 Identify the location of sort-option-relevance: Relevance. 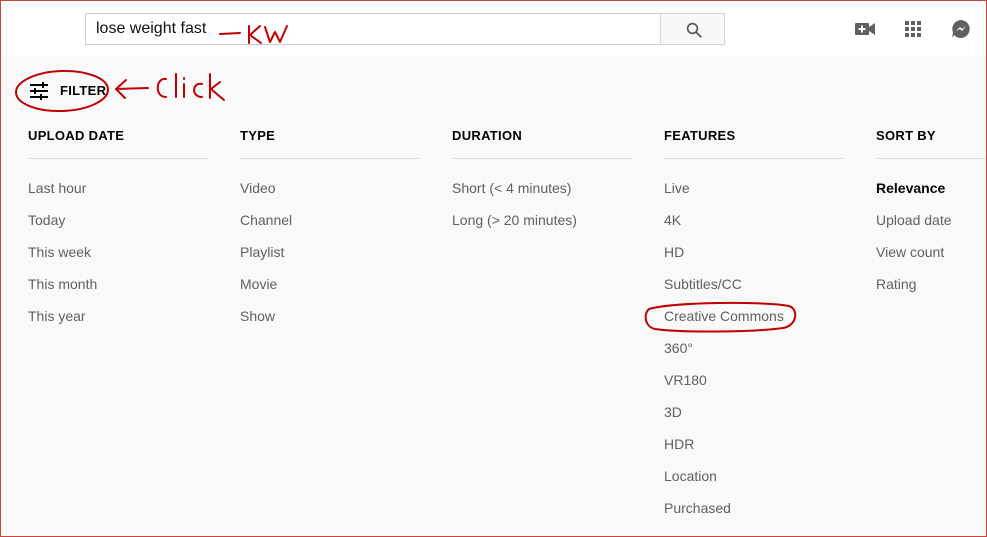
(931, 188).